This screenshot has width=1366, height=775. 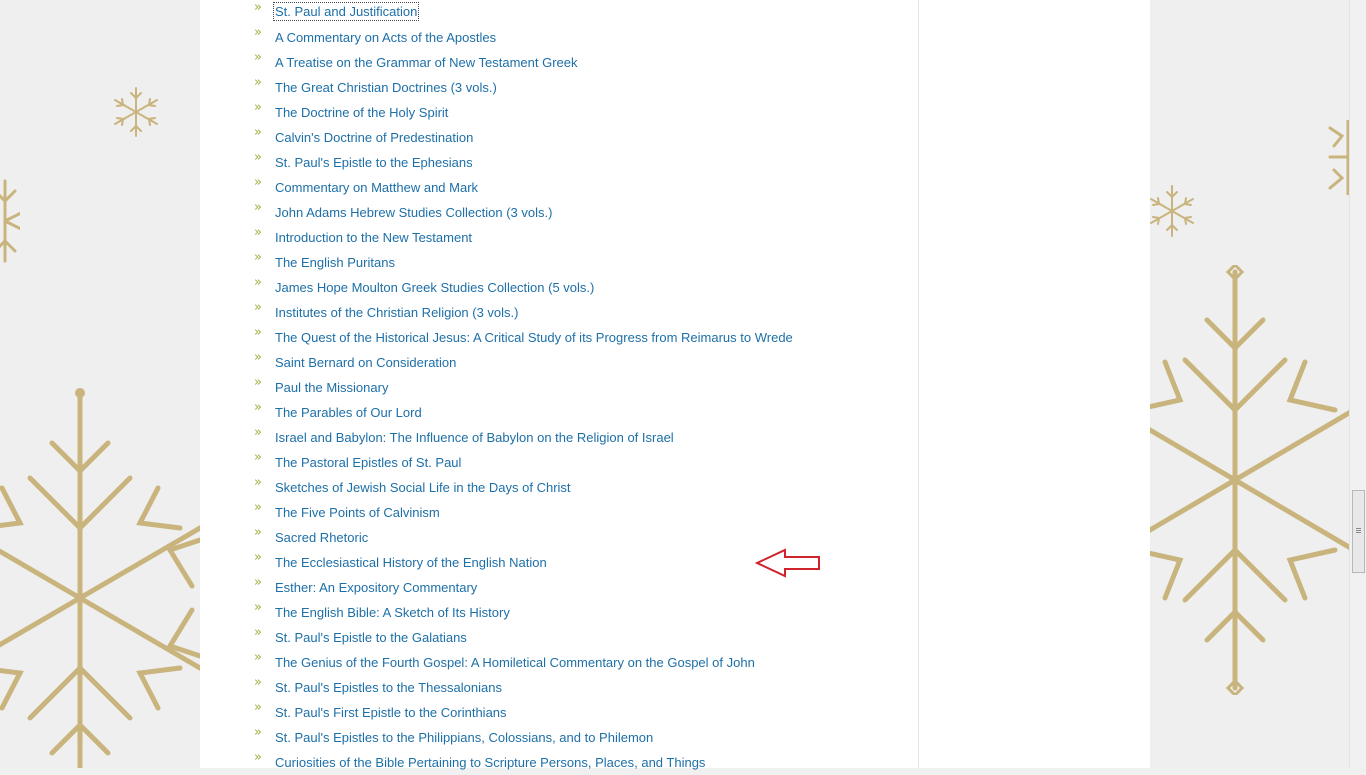 I want to click on book-link: The Pastoral Epistles of St. Paul, so click(x=368, y=462).